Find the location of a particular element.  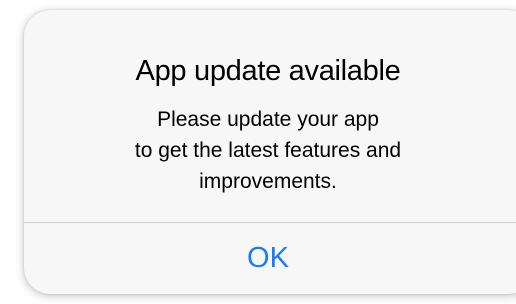

dialog-message-line: to get the latest features and is located at coordinates (268, 150).